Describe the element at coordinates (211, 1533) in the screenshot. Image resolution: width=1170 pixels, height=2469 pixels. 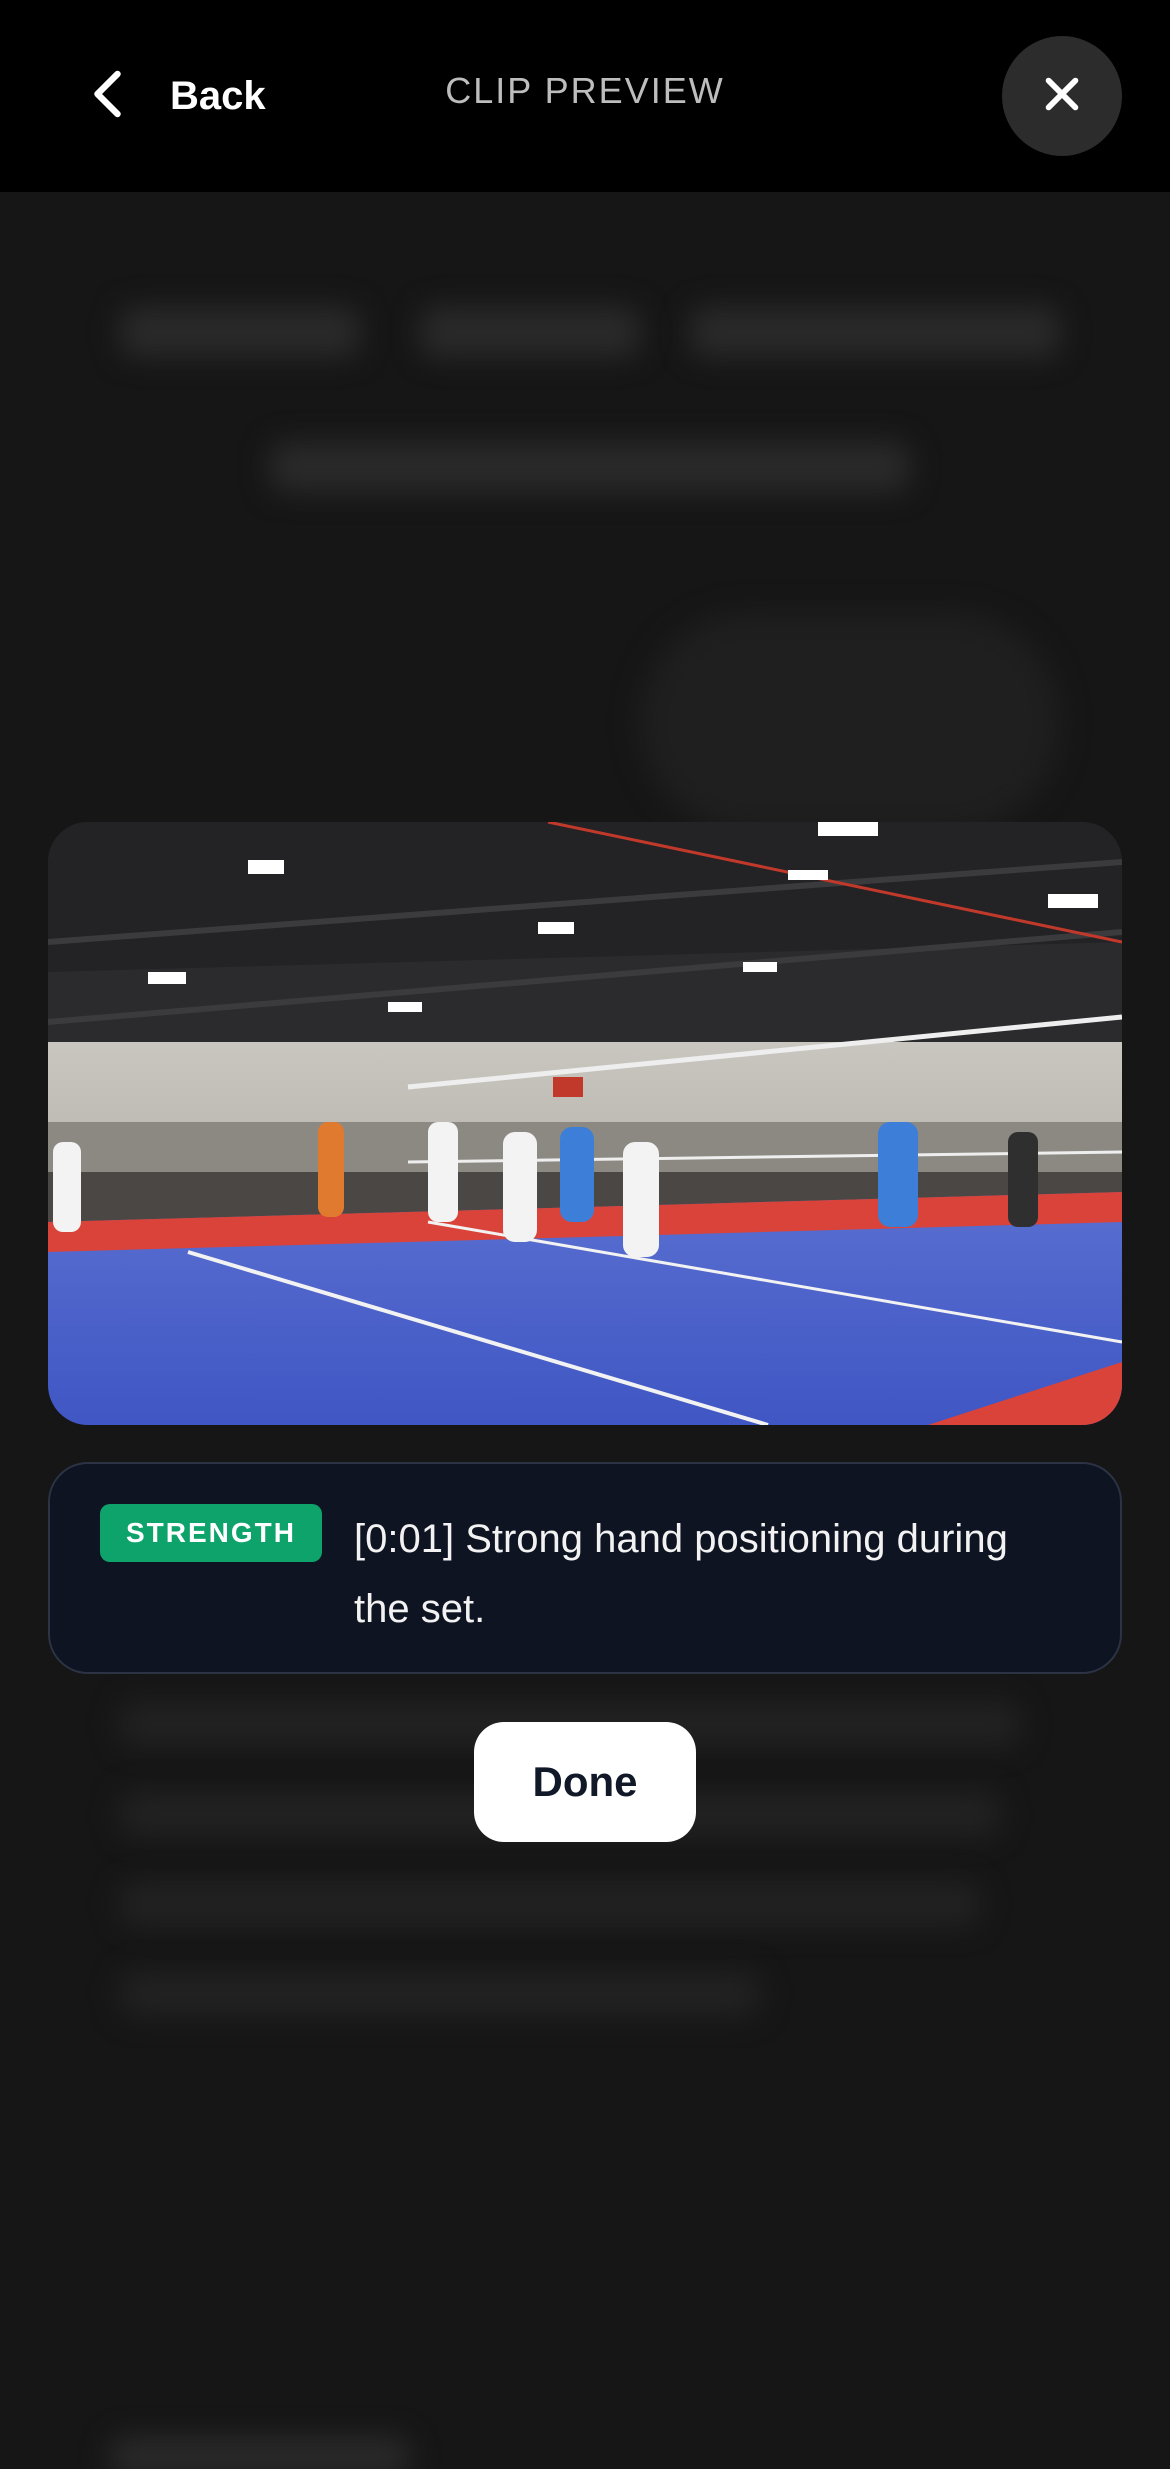
I see `strength-badge: STRENGTH` at that location.